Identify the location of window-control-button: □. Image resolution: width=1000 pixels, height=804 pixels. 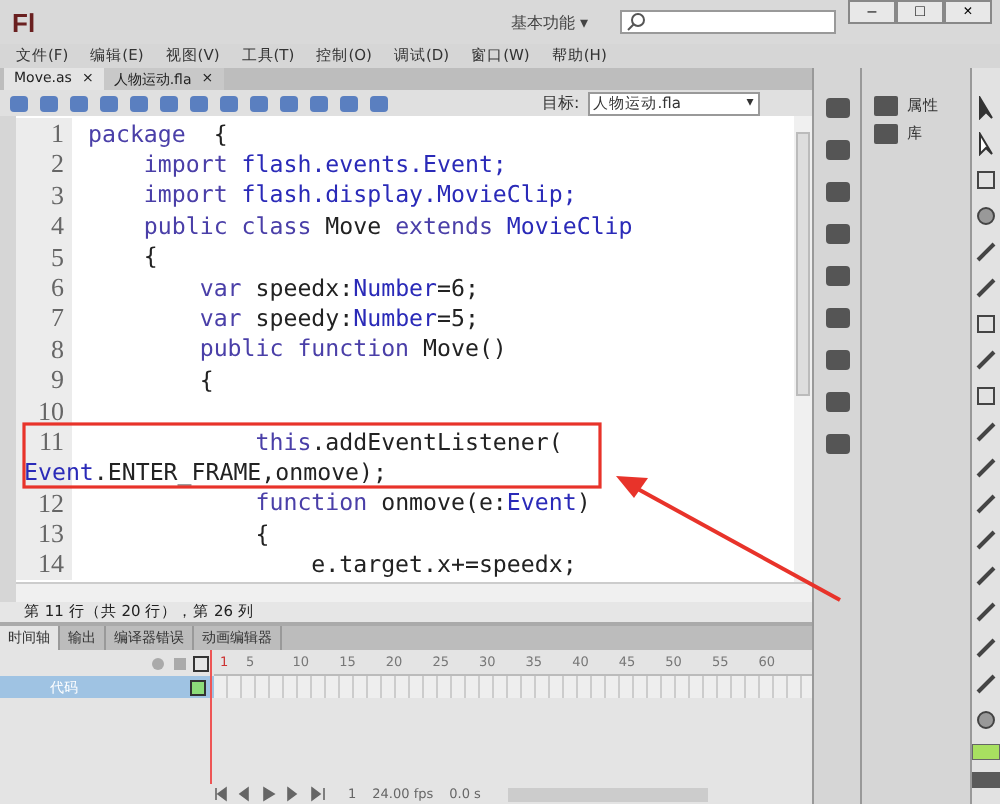
(920, 12).